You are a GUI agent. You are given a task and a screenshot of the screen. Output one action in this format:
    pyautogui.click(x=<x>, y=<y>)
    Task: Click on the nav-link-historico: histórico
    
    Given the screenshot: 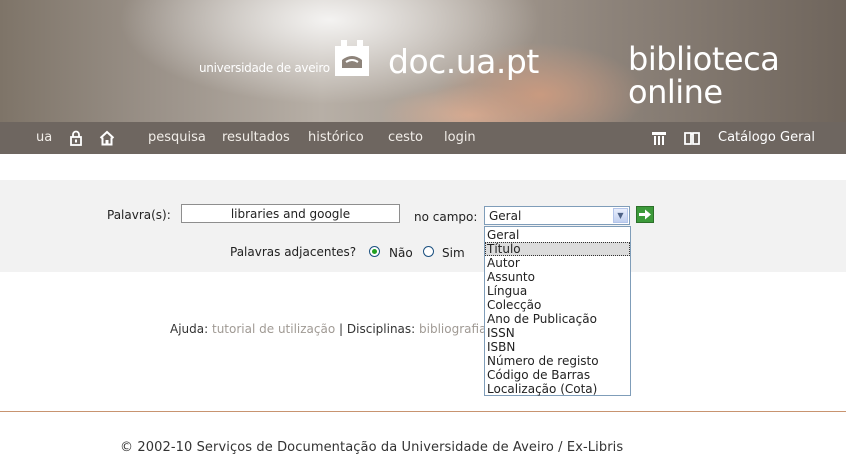 What is the action you would take?
    pyautogui.click(x=336, y=137)
    